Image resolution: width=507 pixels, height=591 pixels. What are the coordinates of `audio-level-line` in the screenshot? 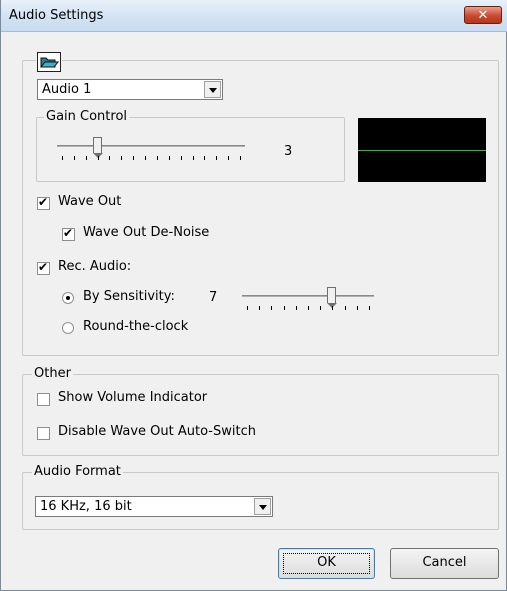 It's located at (422, 150).